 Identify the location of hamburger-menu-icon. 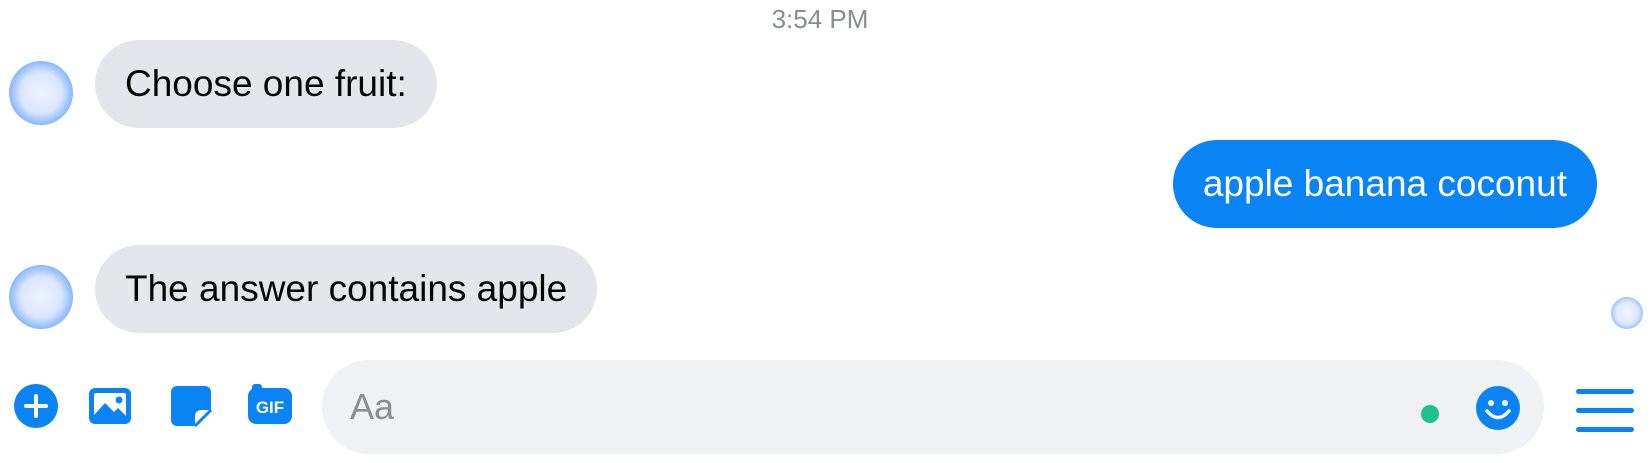
(1605, 410).